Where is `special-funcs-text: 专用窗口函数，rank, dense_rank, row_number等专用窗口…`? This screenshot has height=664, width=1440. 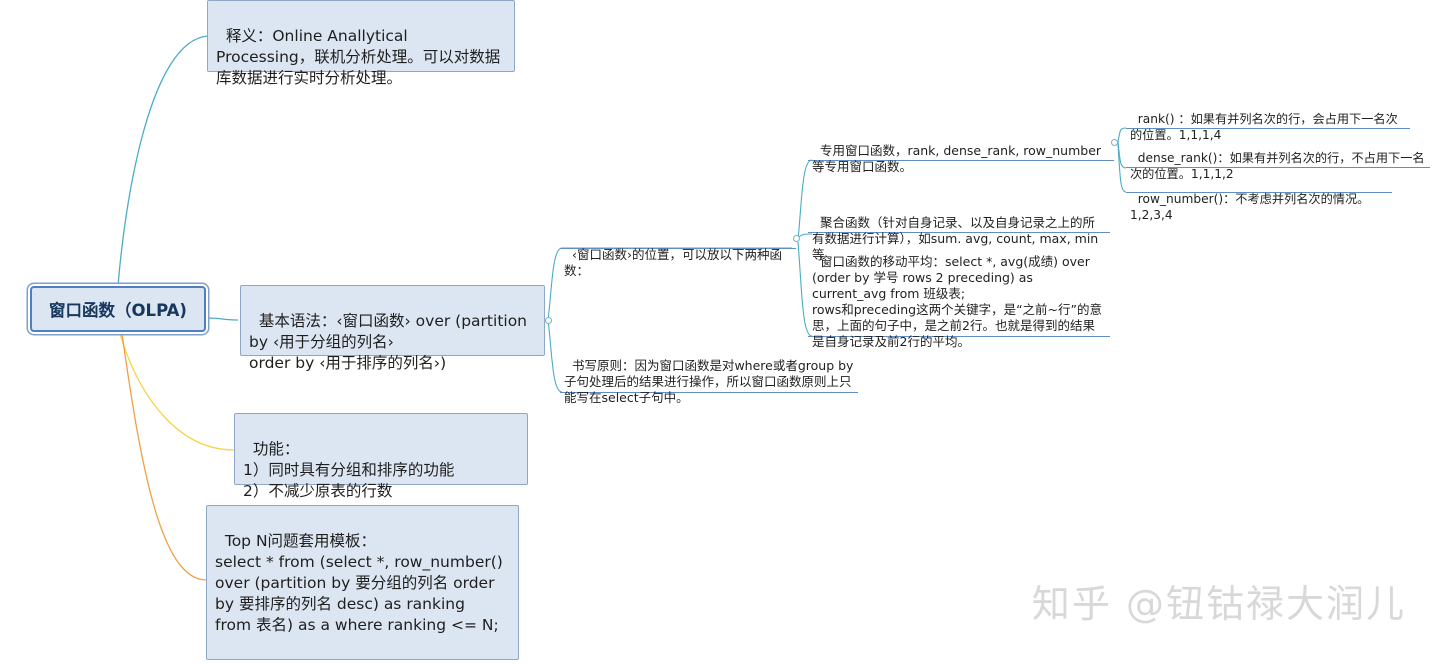 special-funcs-text: 专用窗口函数，rank, dense_rank, row_number等专用窗口… is located at coordinates (957, 158).